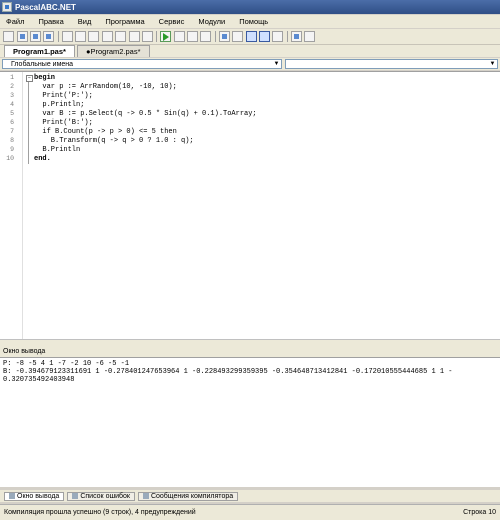 The width and height of the screenshot is (500, 520). Describe the element at coordinates (142, 64) in the screenshot. I see `scope-combo: Глобальные имена ▼` at that location.